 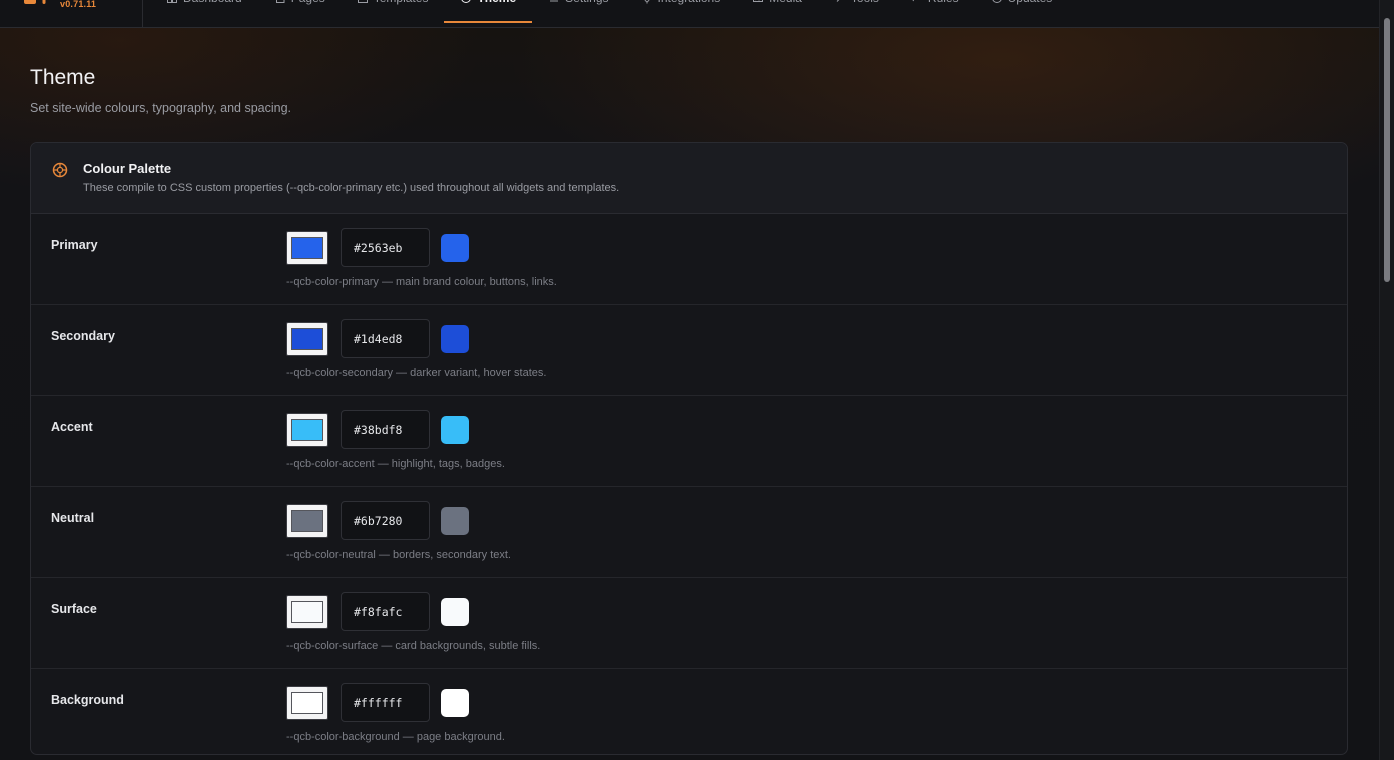 What do you see at coordinates (997, 1) in the screenshot?
I see `updates-icon` at bounding box center [997, 1].